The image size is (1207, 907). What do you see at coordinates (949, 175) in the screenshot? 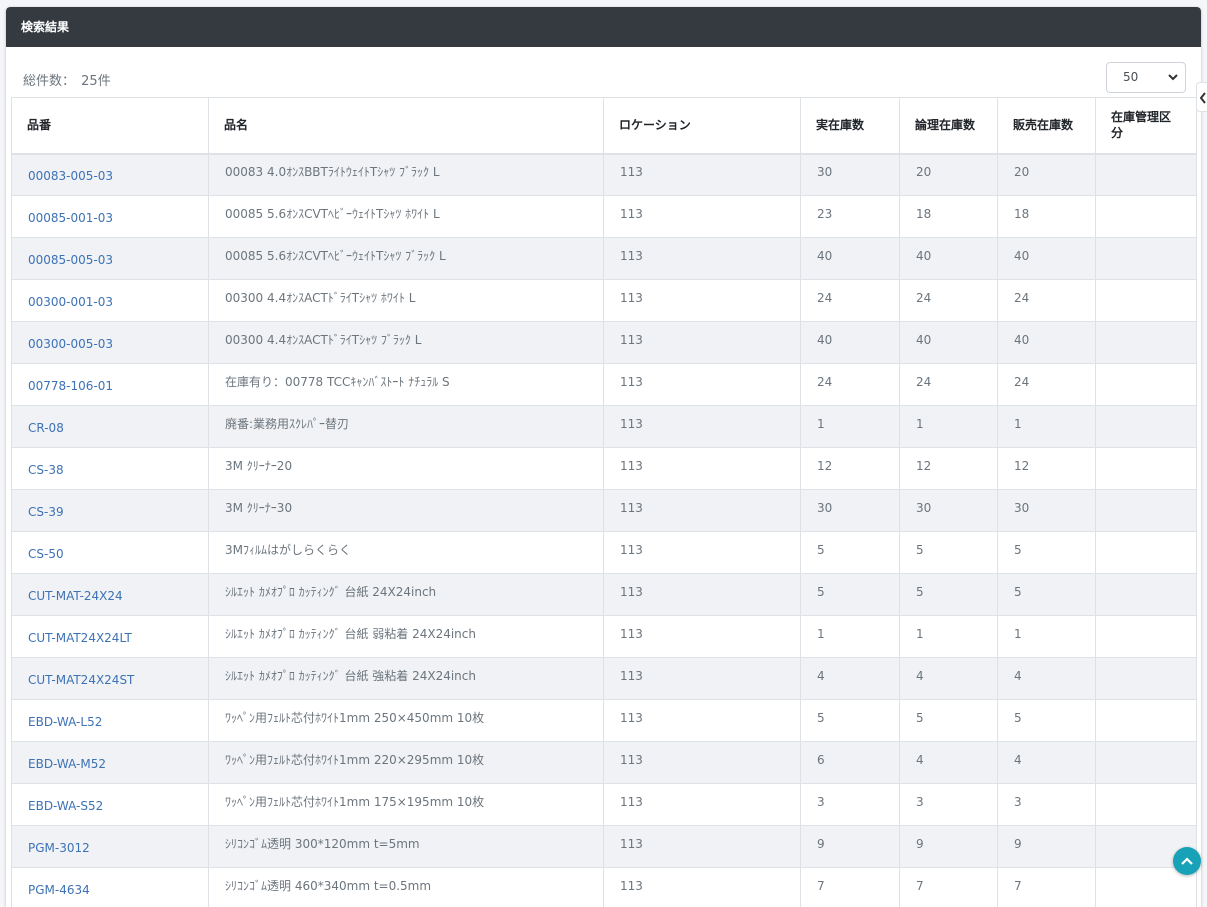
I see `item-logical-stock-cell: 20` at bounding box center [949, 175].